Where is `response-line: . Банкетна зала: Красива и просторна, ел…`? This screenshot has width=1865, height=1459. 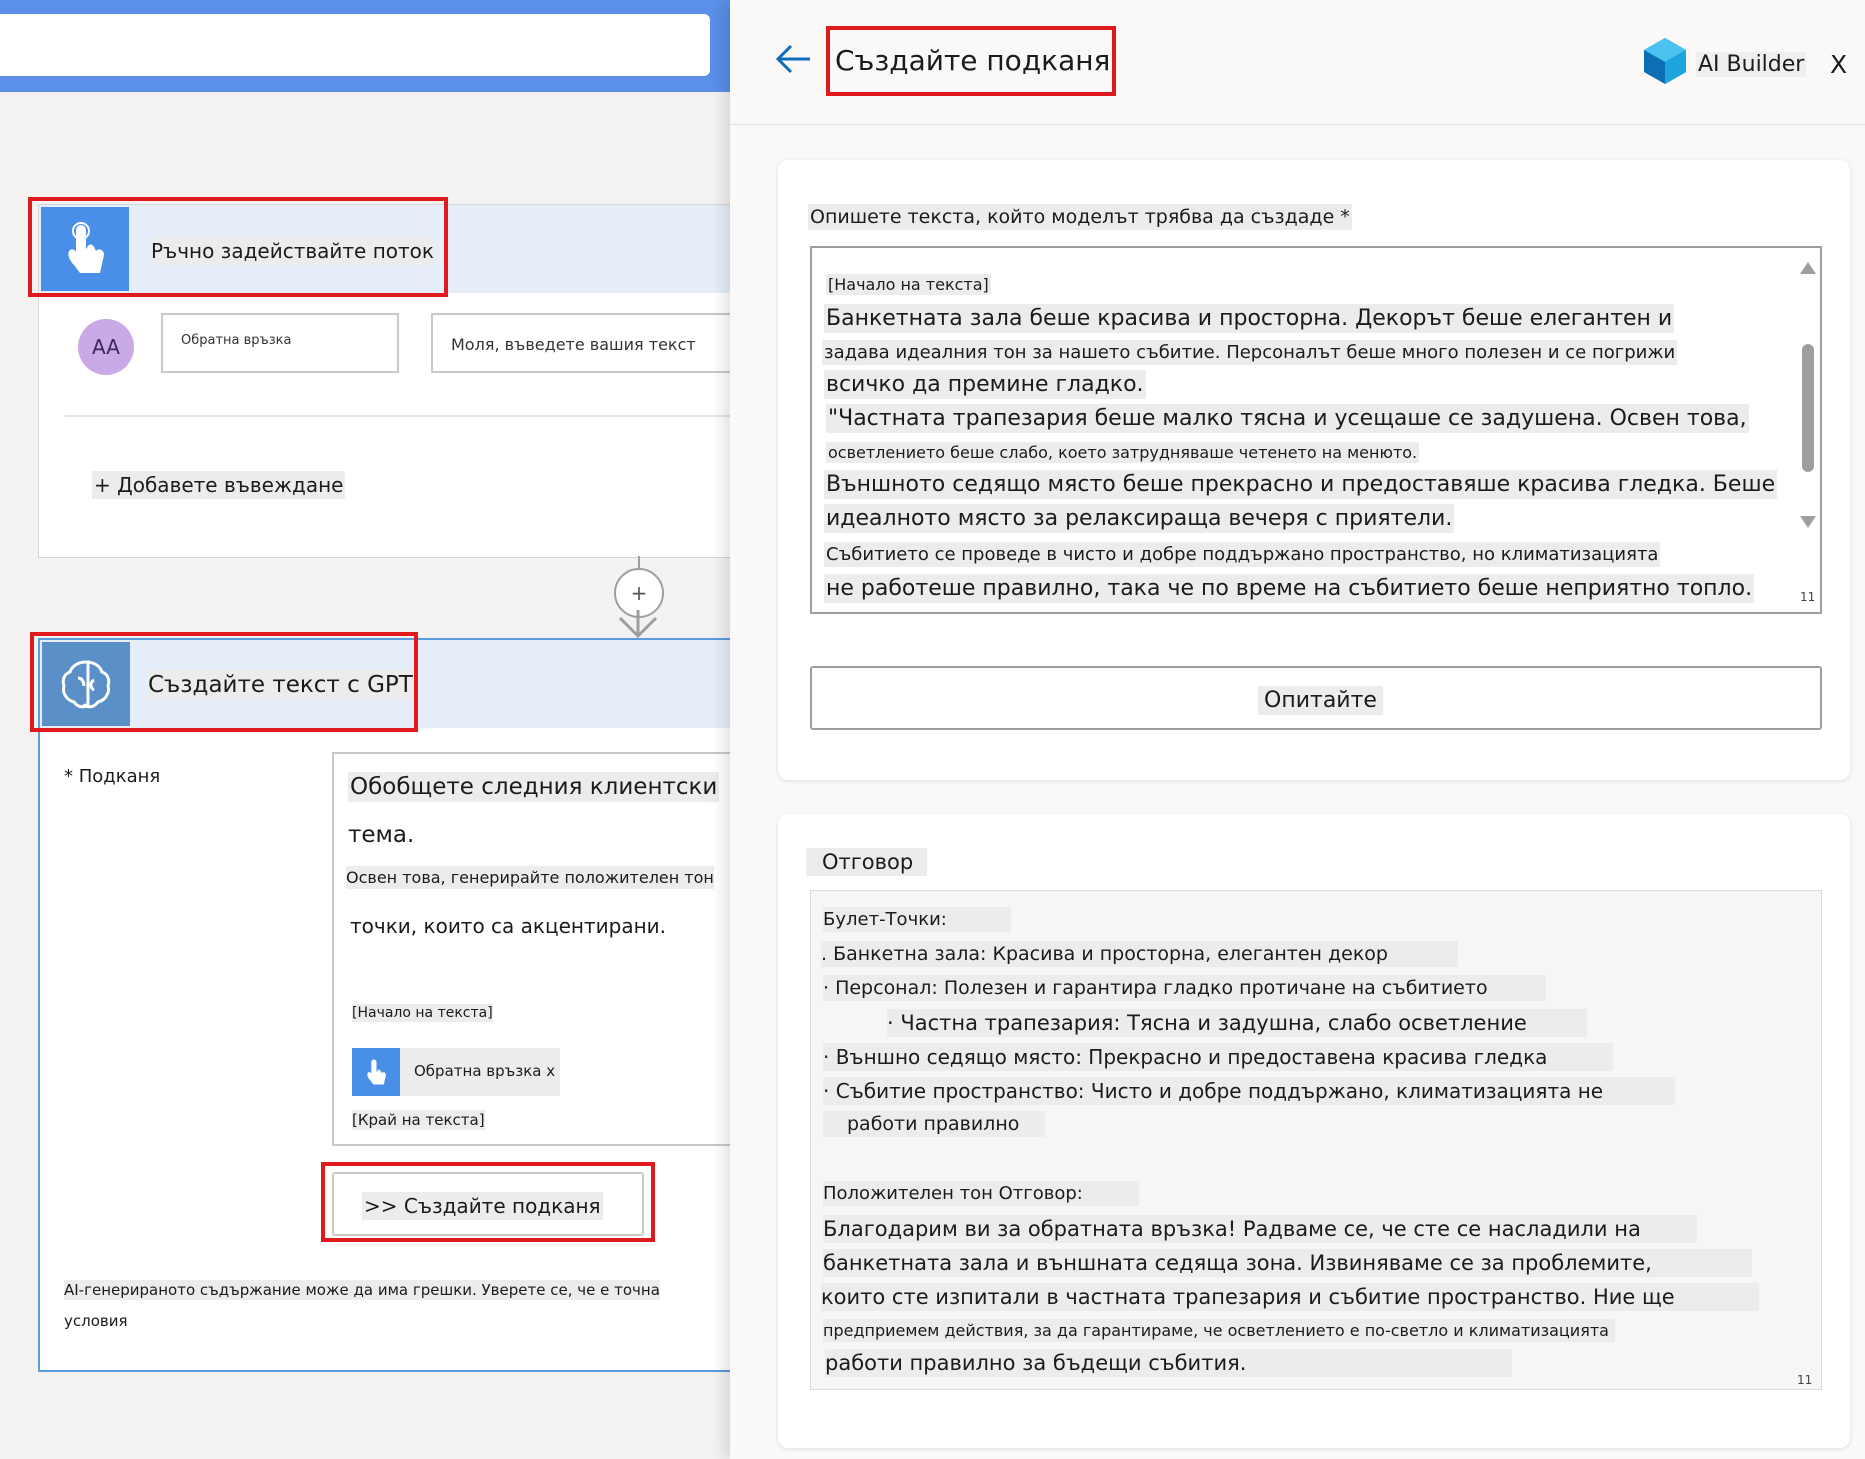 response-line: . Банкетна зала: Красива и просторна, ел… is located at coordinates (1139, 954).